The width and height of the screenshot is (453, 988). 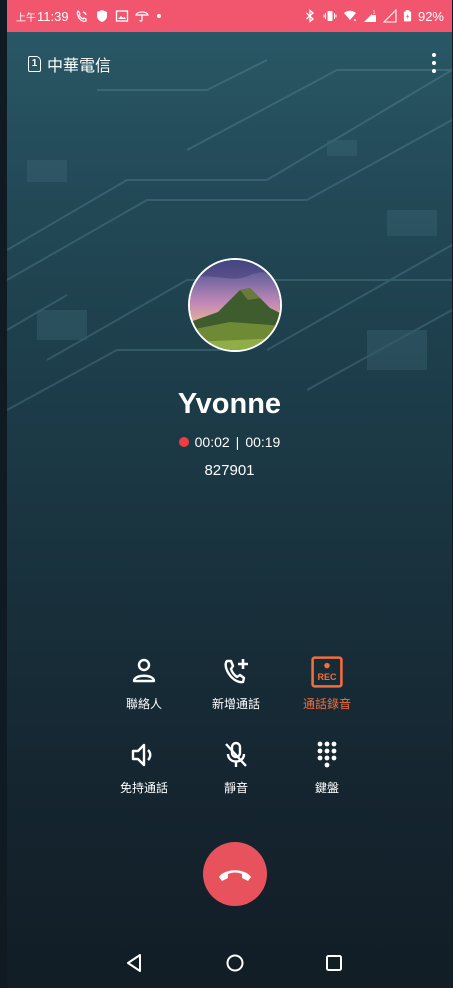 I want to click on contact-avatar, so click(x=235, y=305).